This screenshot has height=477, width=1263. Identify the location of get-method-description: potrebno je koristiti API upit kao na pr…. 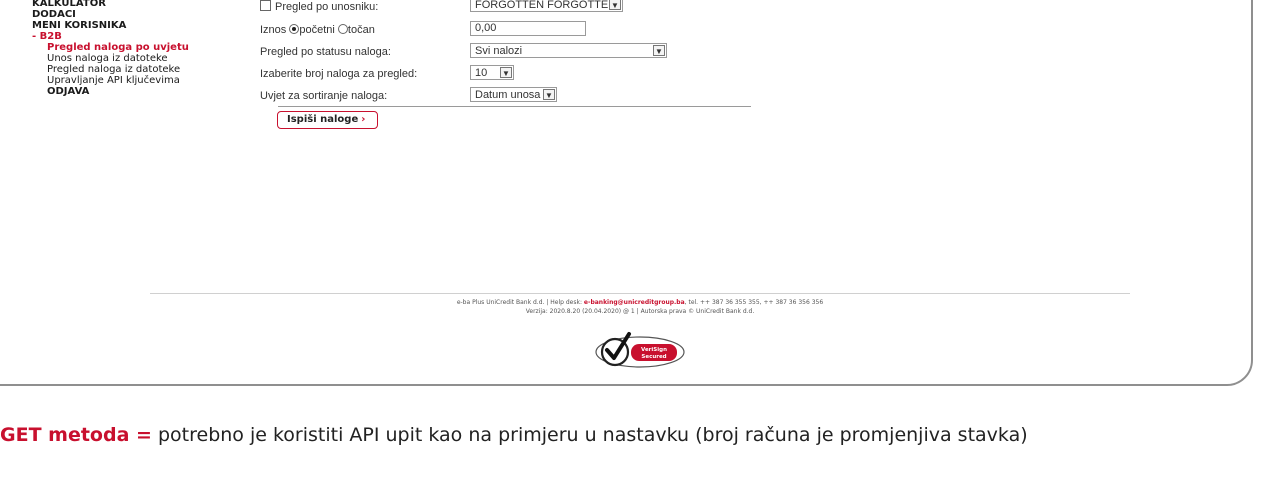
(589, 435).